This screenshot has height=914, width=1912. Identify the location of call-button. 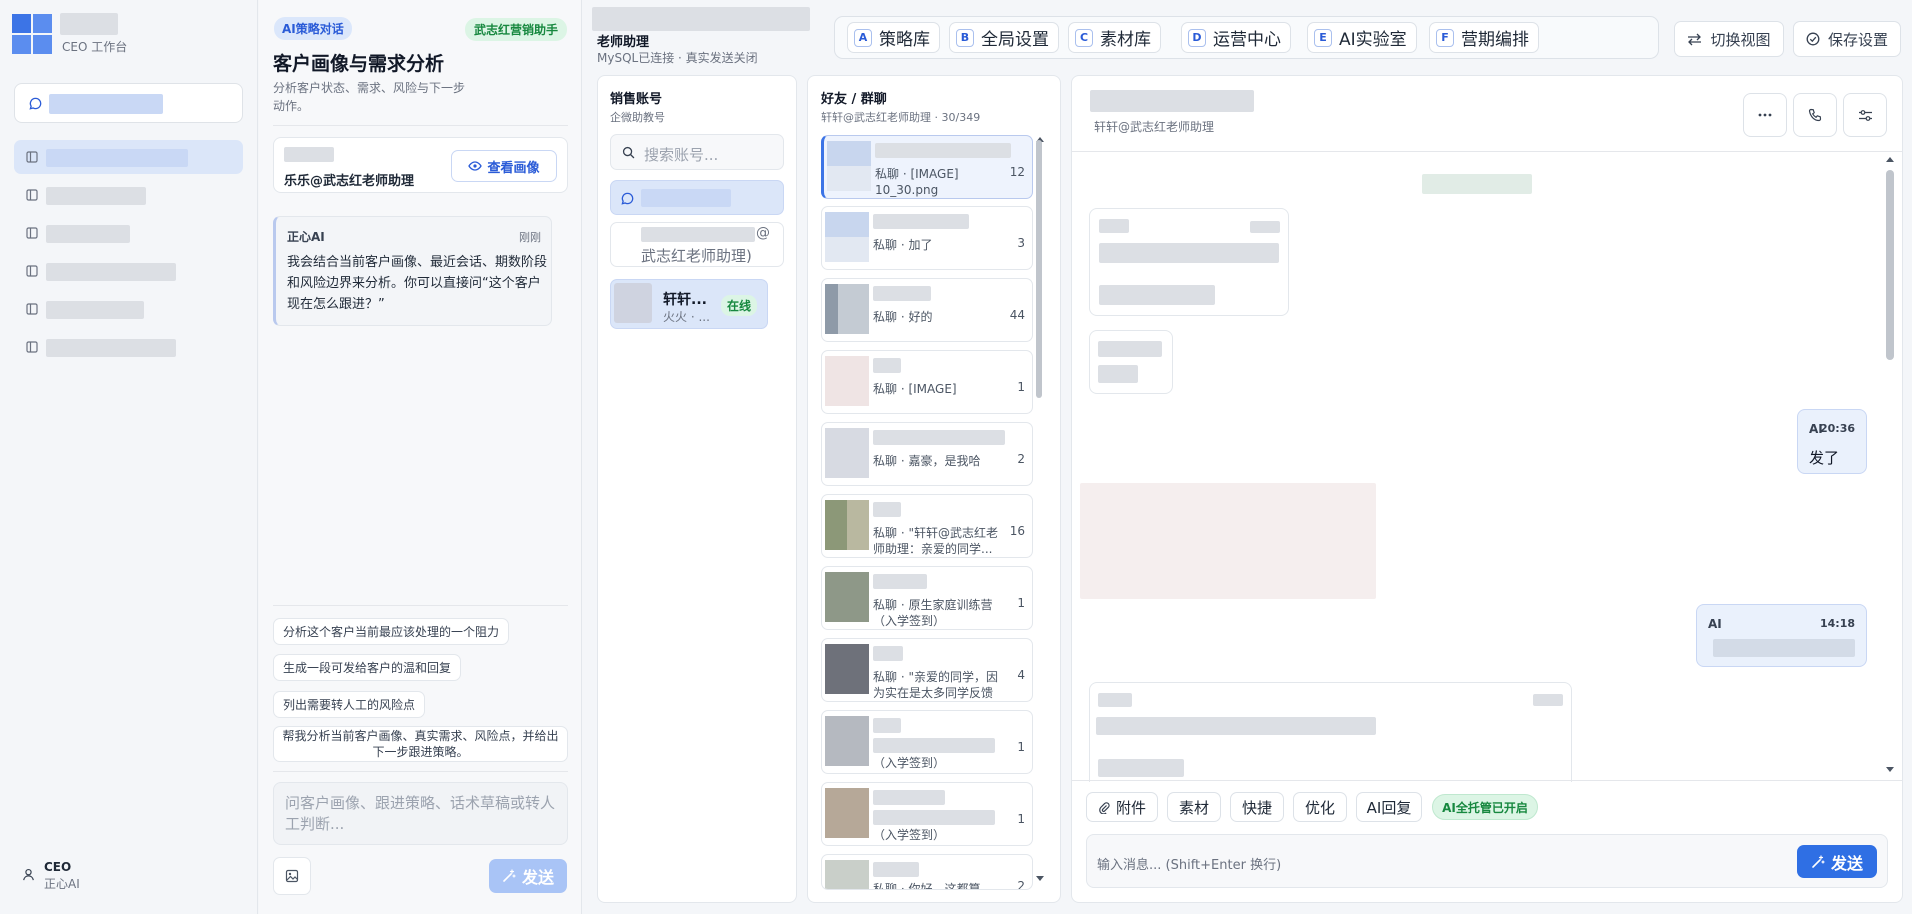
(1815, 115).